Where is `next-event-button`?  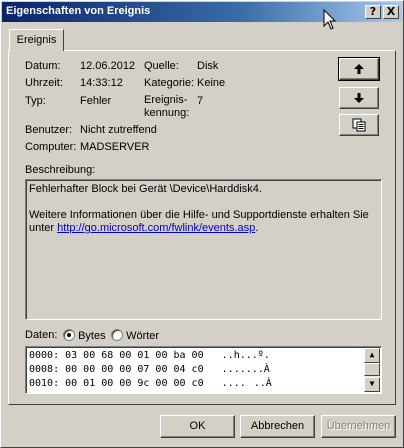
next-event-button is located at coordinates (359, 98).